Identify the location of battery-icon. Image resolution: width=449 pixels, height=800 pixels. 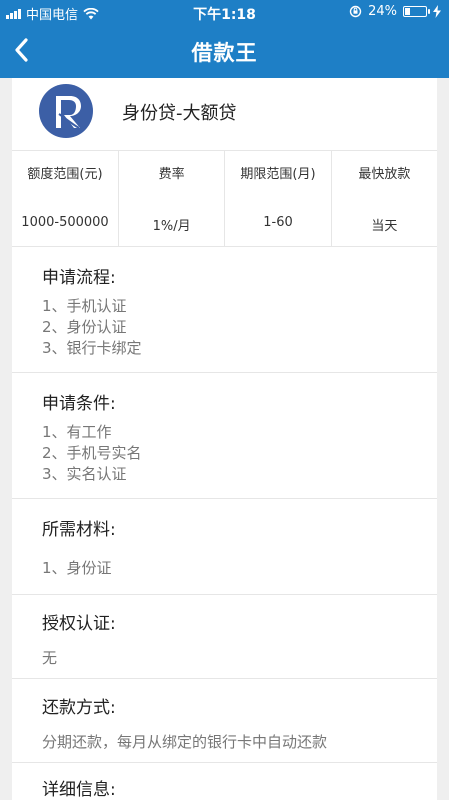
(416, 11).